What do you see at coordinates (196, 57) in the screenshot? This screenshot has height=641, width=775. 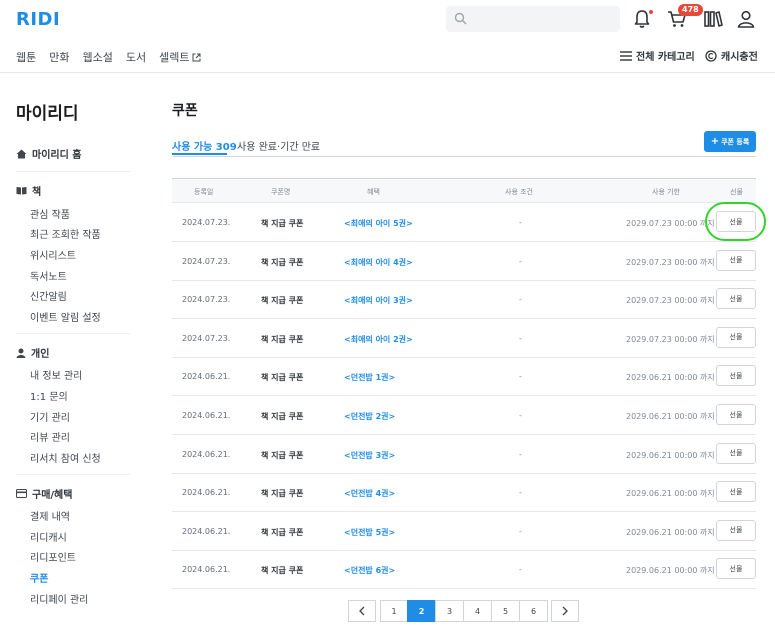 I see `external-link-icon` at bounding box center [196, 57].